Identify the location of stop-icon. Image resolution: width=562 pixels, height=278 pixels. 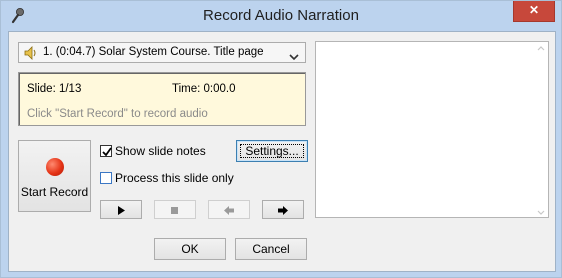
(174, 210).